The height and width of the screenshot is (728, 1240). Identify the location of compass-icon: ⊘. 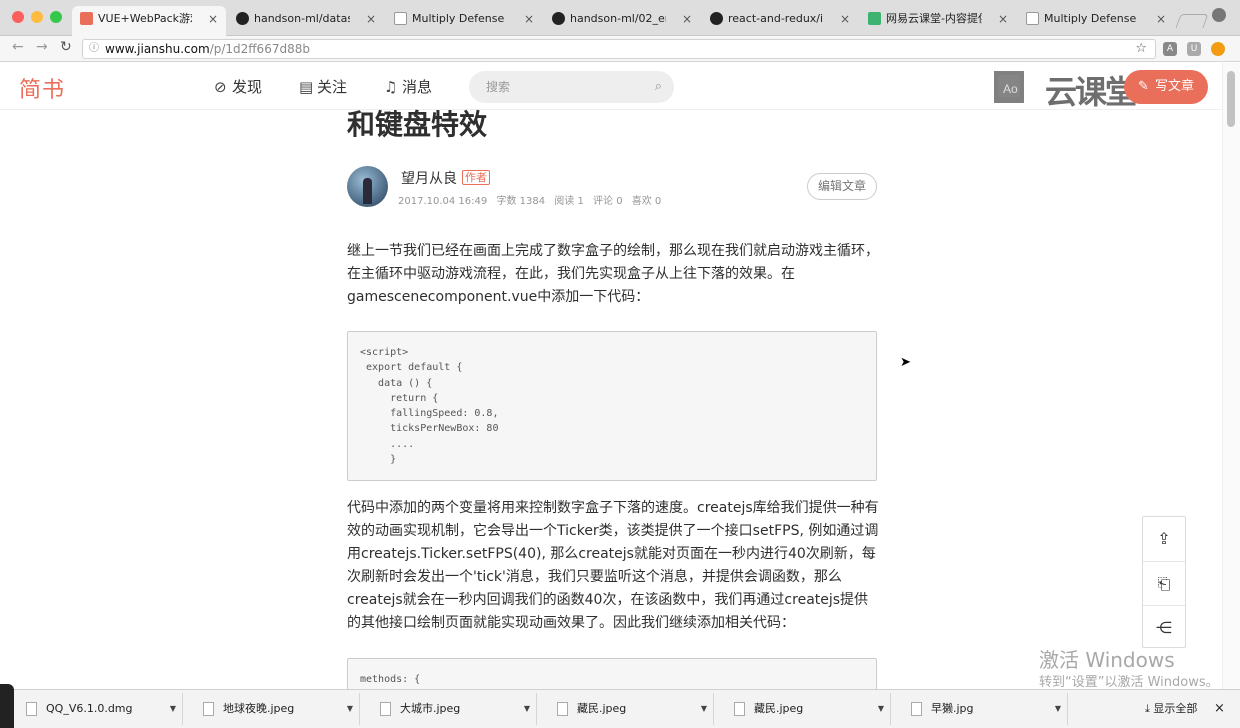
(220, 87).